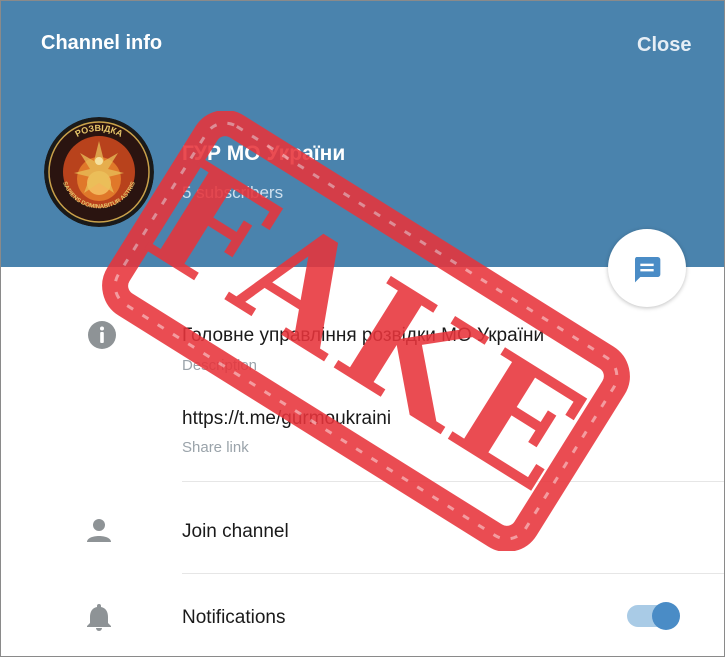 This screenshot has width=725, height=657. Describe the element at coordinates (102, 335) in the screenshot. I see `info-icon` at that location.